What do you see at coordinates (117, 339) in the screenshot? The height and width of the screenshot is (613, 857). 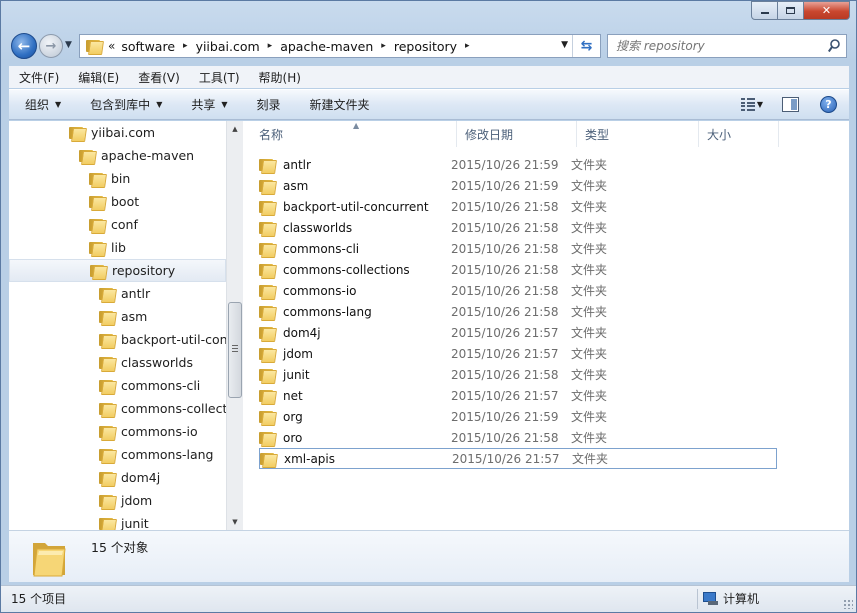 I see `tree-item: backport-util-conc` at bounding box center [117, 339].